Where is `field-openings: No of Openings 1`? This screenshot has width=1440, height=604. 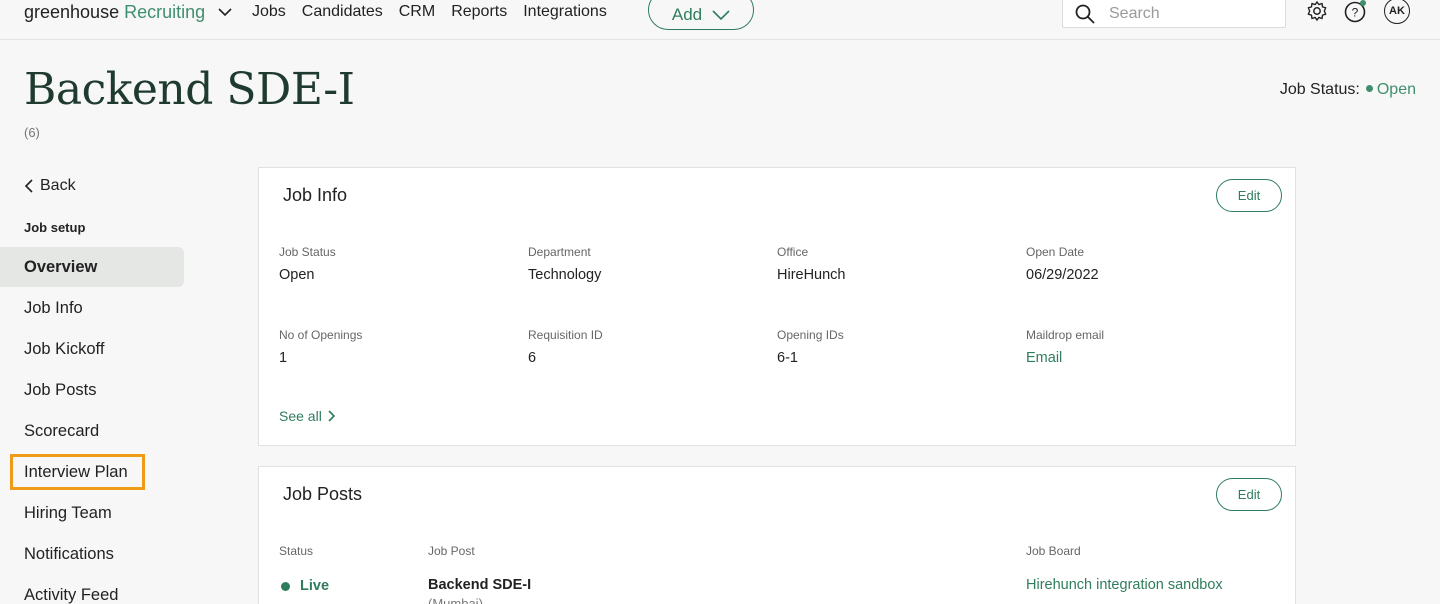
field-openings: No of Openings 1 is located at coordinates (320, 347).